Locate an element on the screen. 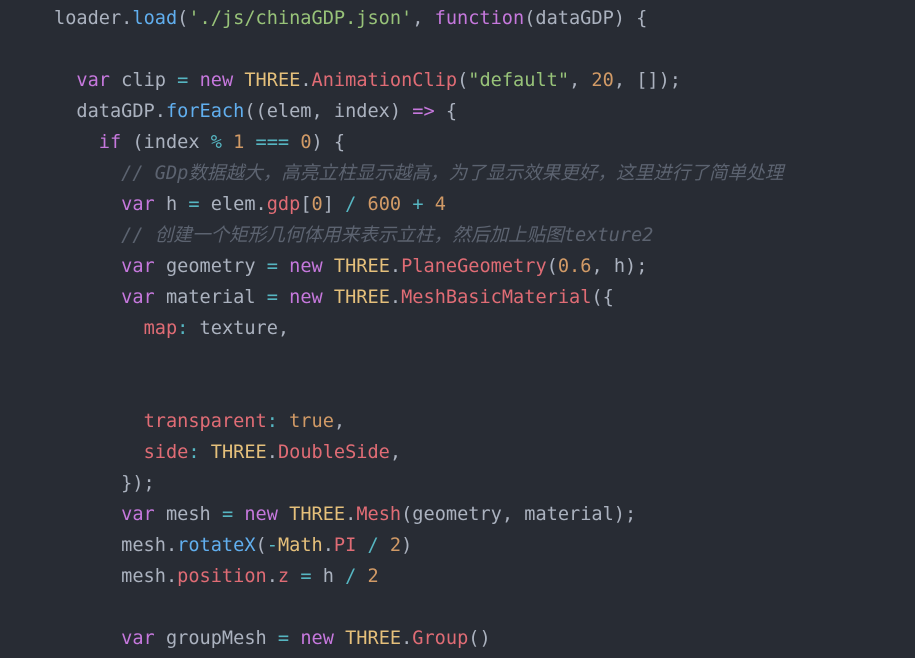  code-token: 0 is located at coordinates (317, 204).